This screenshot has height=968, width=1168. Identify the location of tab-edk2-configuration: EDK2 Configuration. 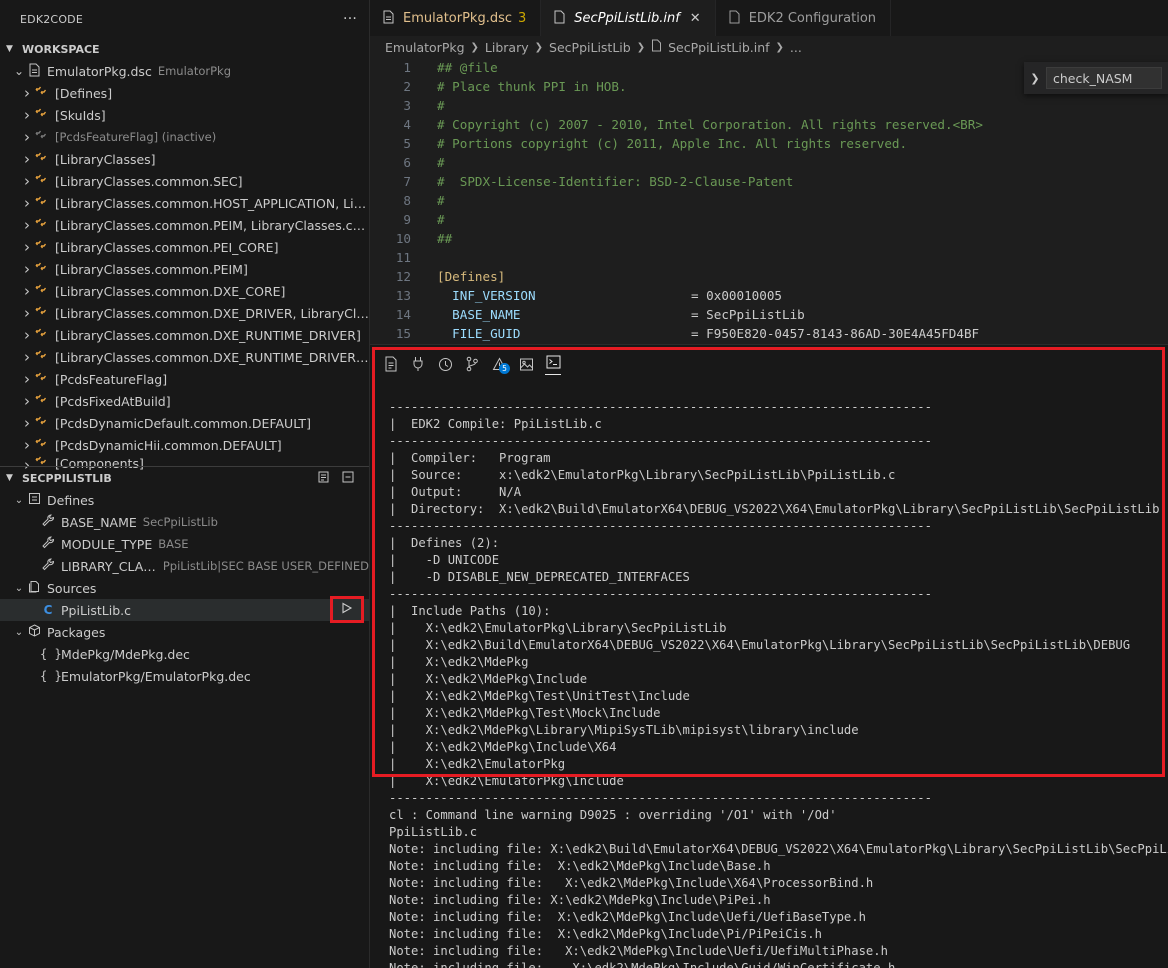
(803, 18).